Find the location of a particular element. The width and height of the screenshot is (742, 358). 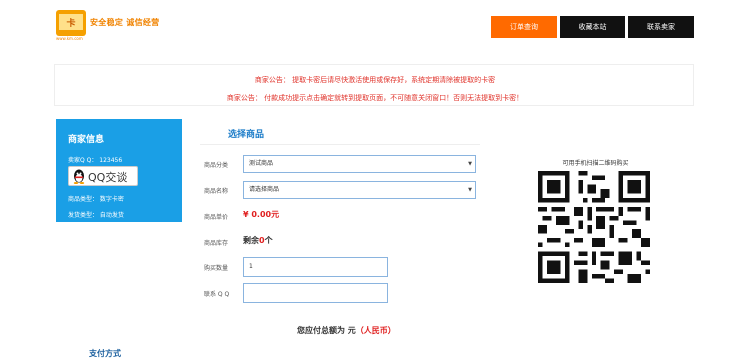

logo-slogan: 安全稳定 诚信经营 is located at coordinates (125, 22).